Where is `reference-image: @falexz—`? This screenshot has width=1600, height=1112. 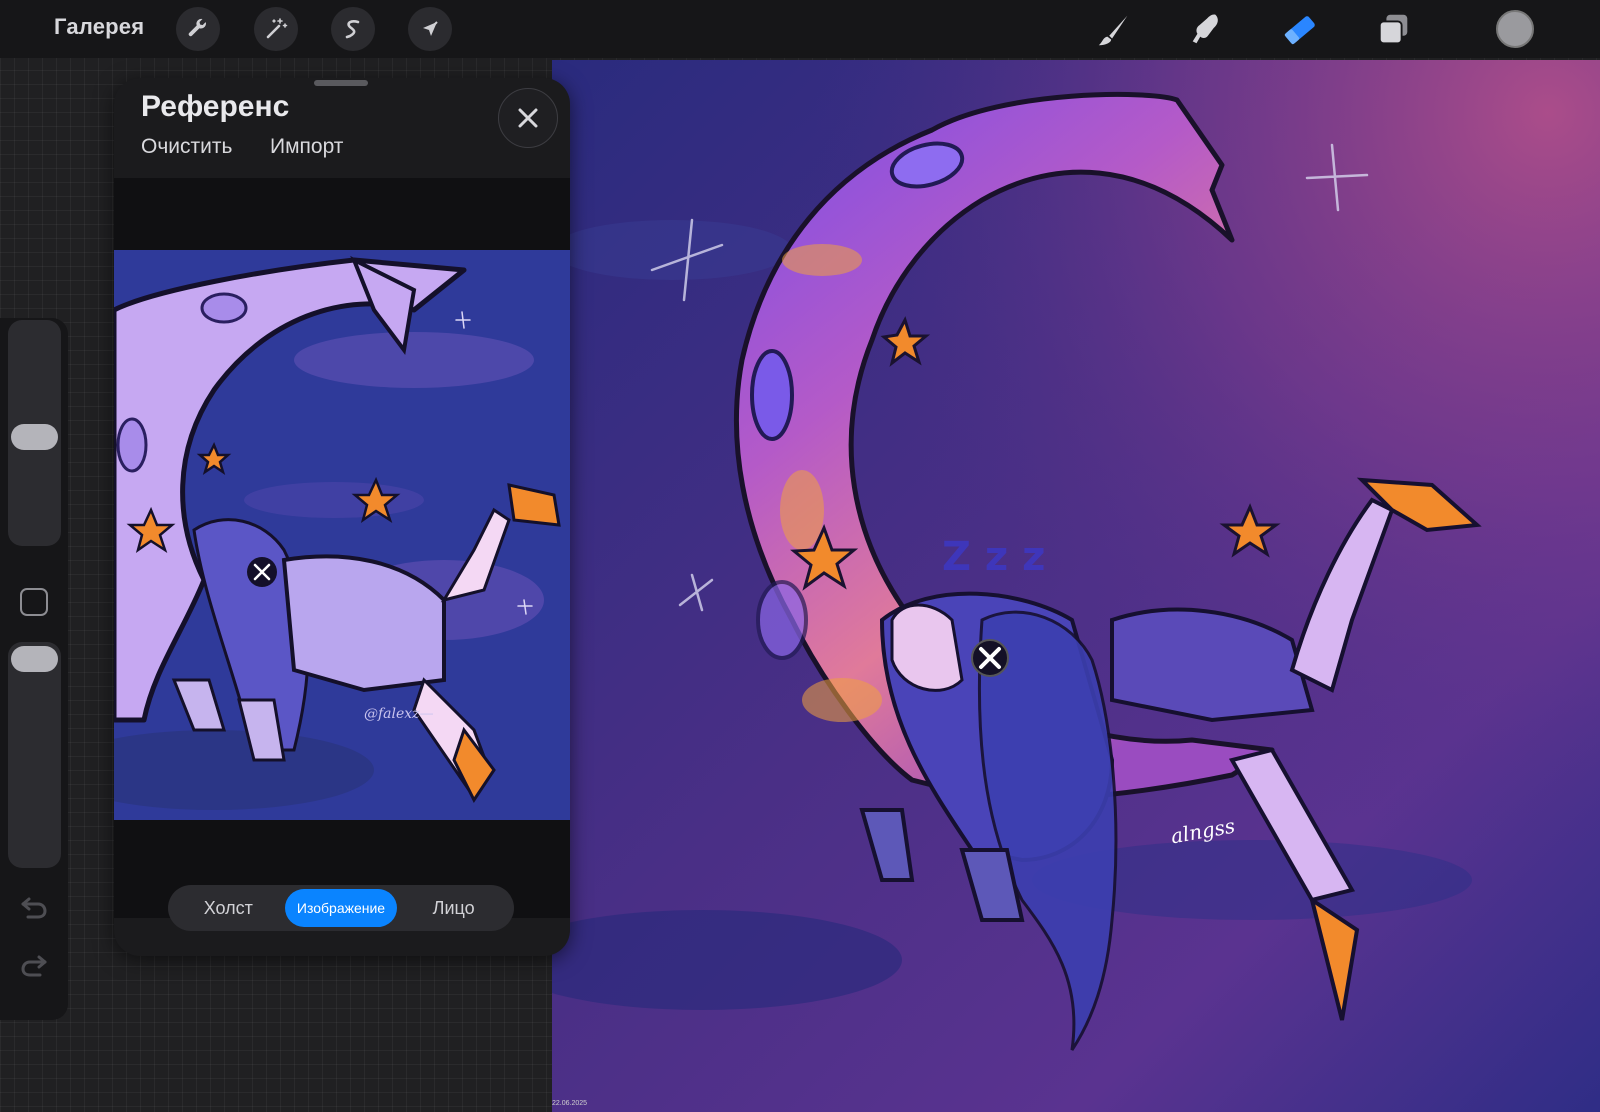 reference-image: @falexz— is located at coordinates (342, 535).